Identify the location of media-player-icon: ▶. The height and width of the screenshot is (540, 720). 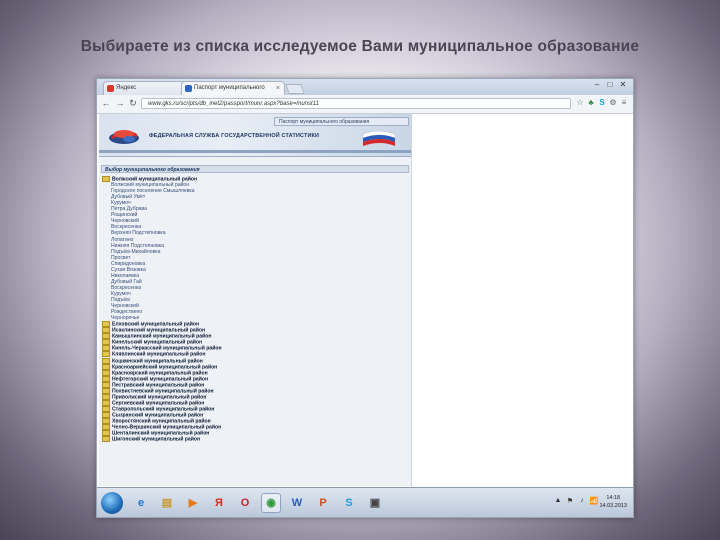
(193, 503).